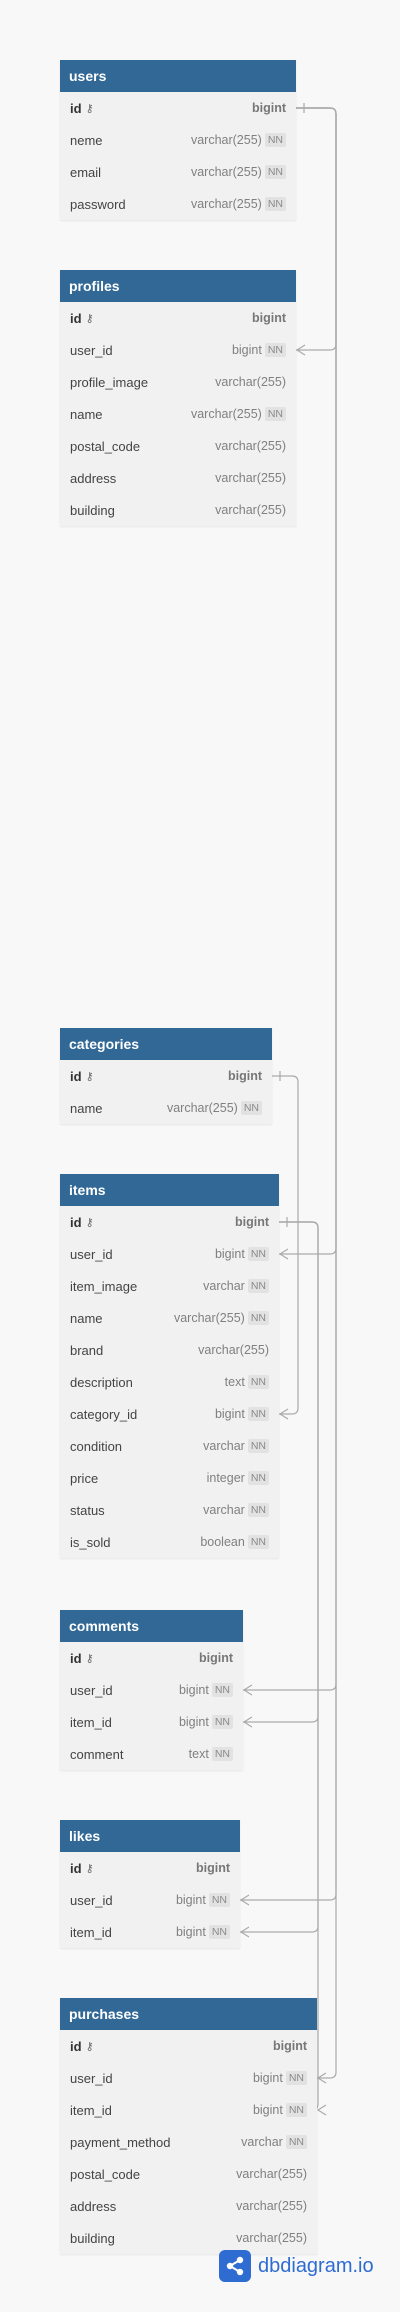 The height and width of the screenshot is (2312, 400). I want to click on field-row: item_image varchar NN, so click(169, 1286).